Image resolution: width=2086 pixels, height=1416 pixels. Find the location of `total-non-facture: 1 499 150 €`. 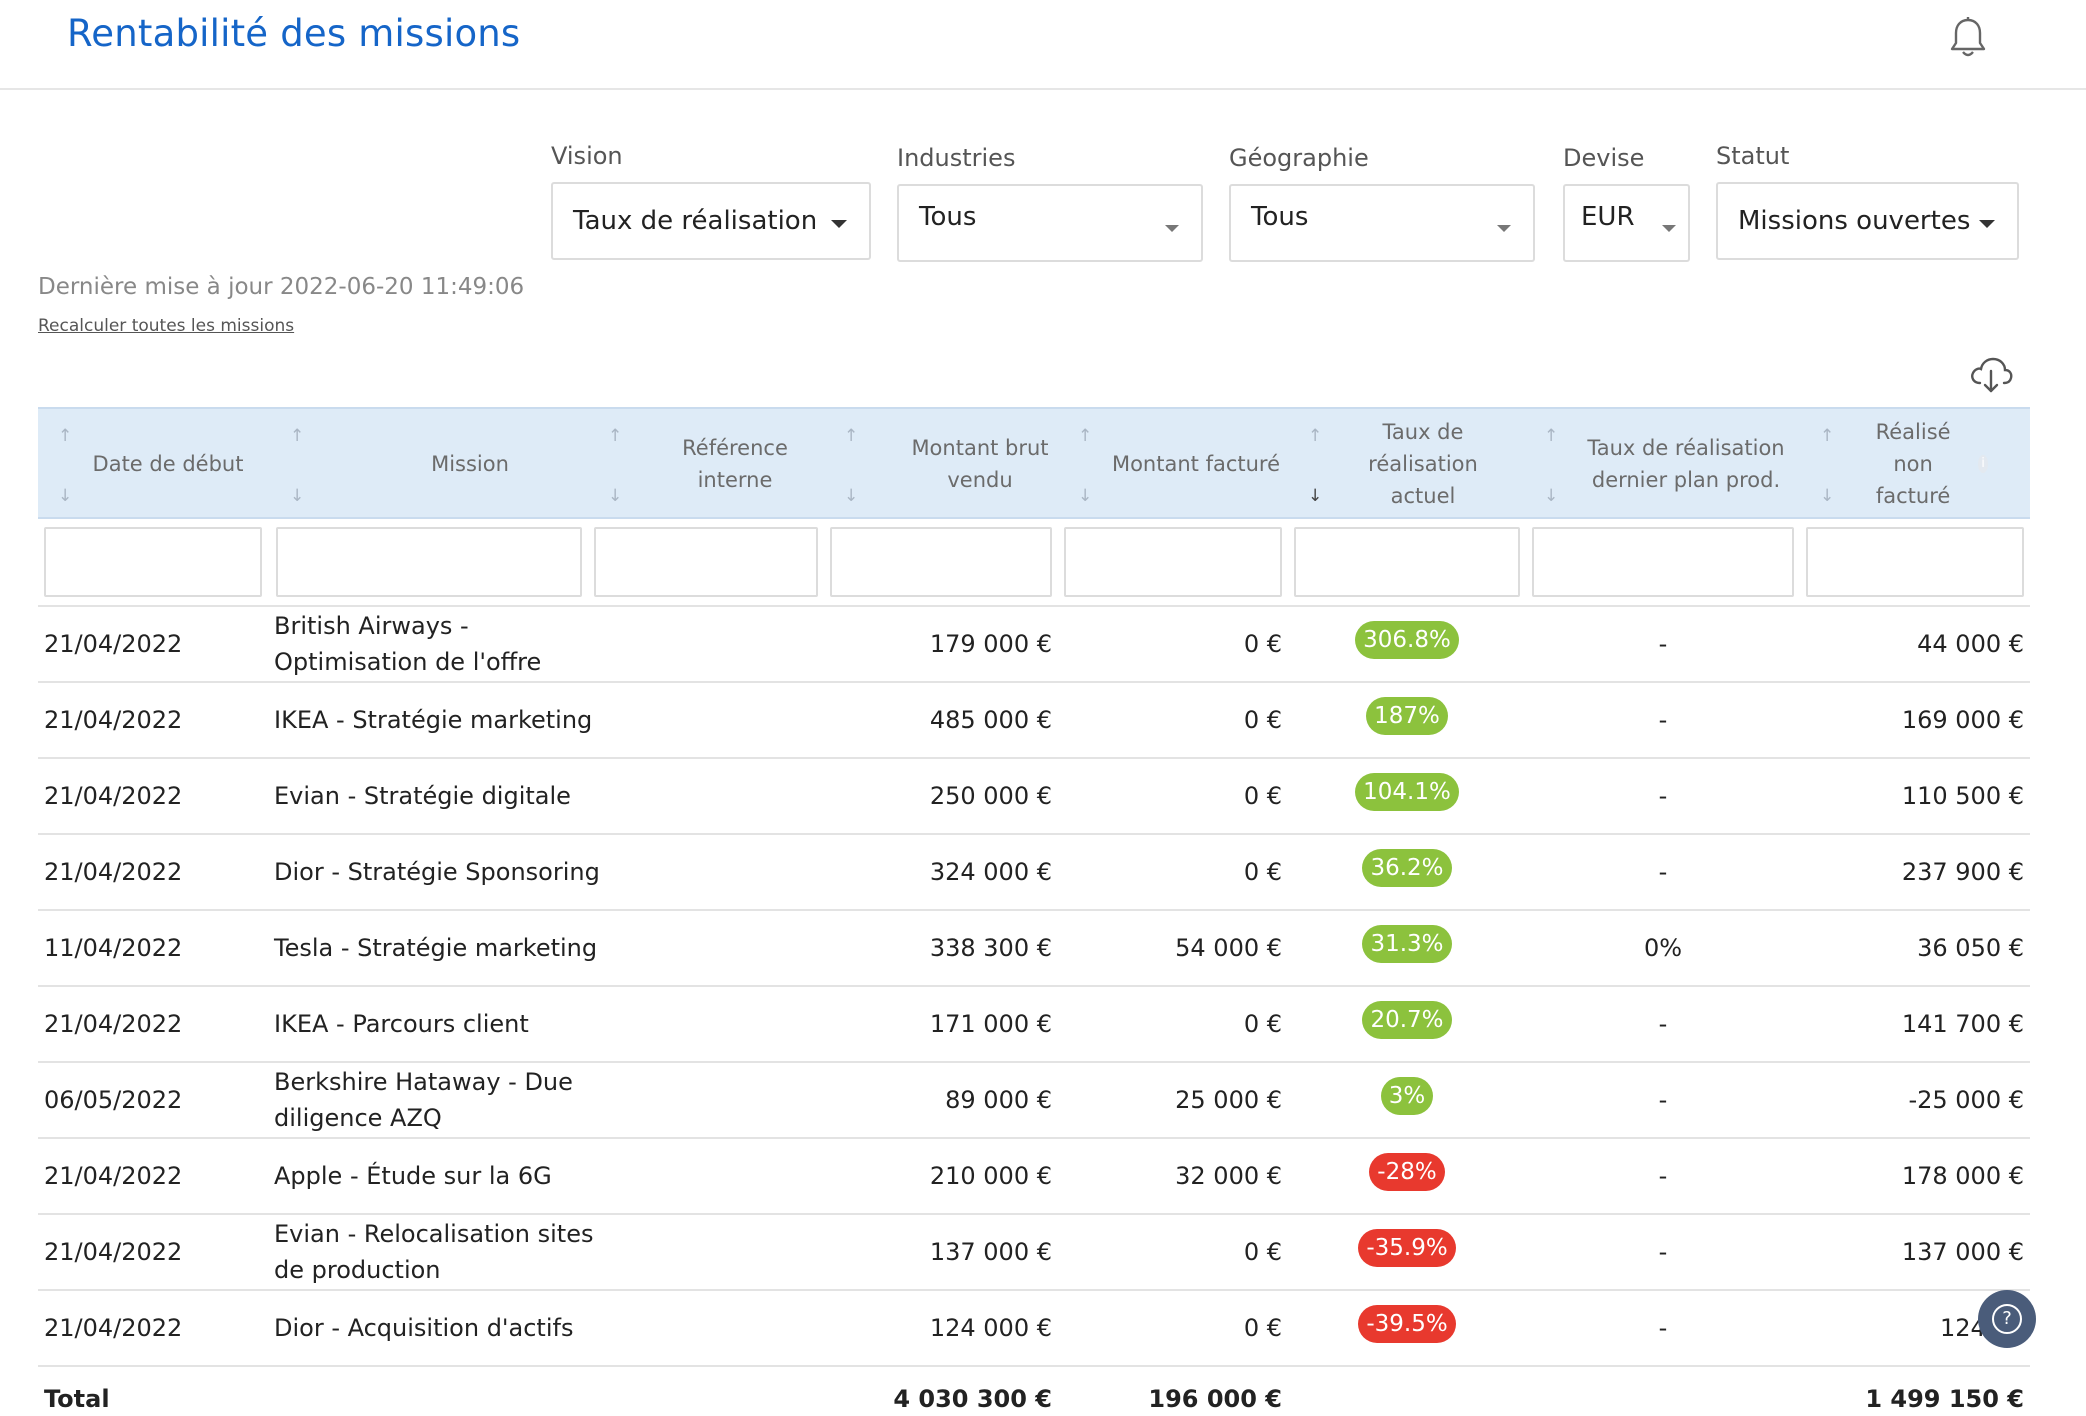

total-non-facture: 1 499 150 € is located at coordinates (1944, 1399).